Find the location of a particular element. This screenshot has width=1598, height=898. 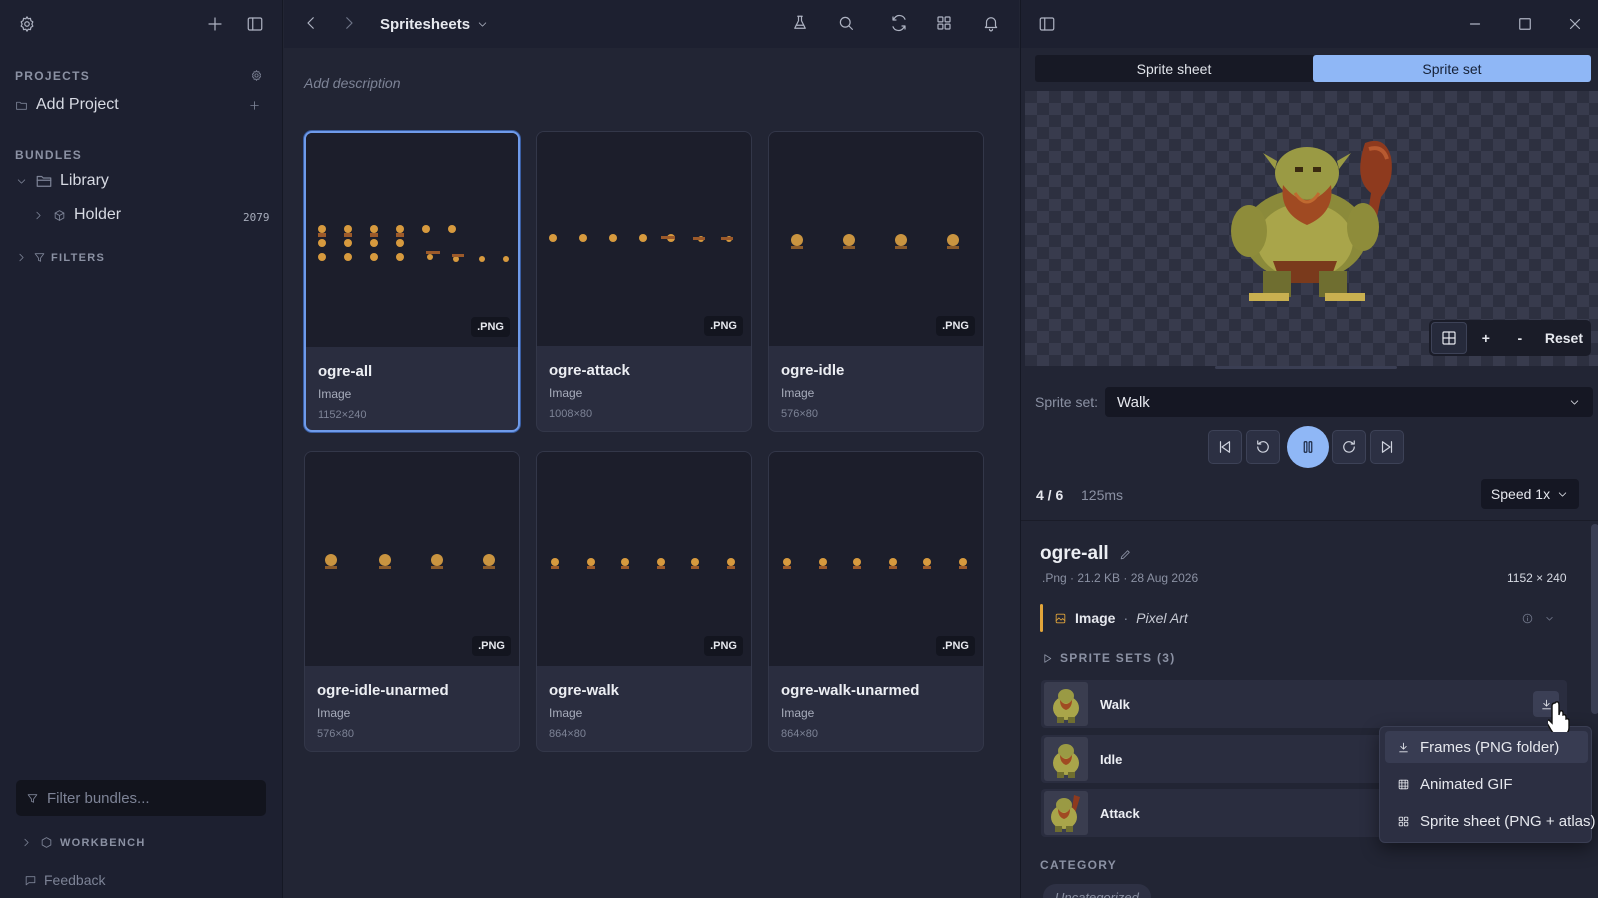

speed-select: Speed 1x is located at coordinates (1530, 494).